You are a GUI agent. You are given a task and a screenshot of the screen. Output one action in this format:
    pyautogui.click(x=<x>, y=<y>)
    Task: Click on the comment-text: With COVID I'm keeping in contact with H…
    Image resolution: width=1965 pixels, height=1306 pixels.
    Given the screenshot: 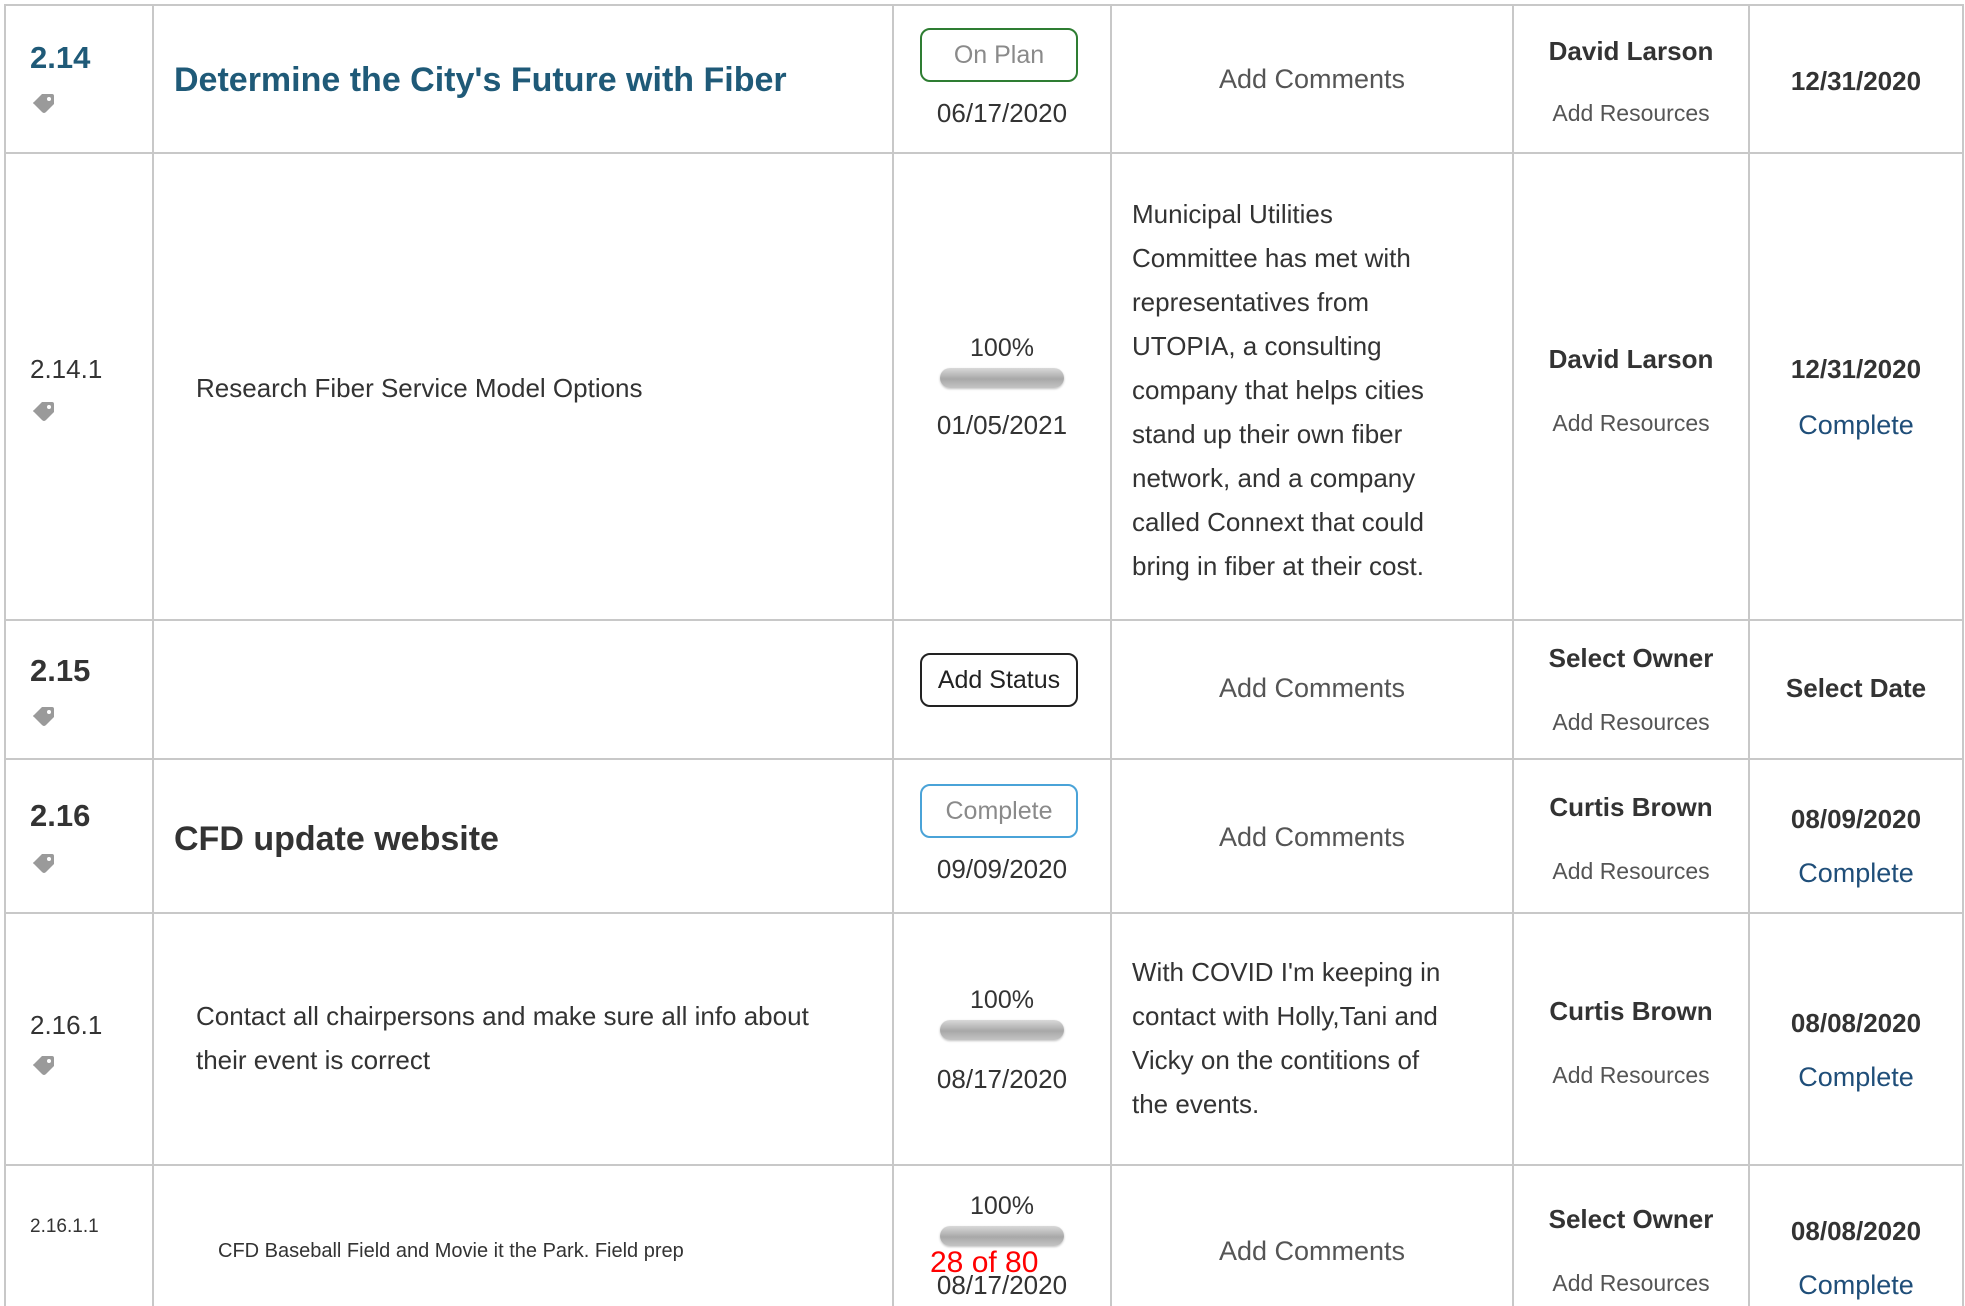 What is the action you would take?
    pyautogui.click(x=1302, y=1038)
    